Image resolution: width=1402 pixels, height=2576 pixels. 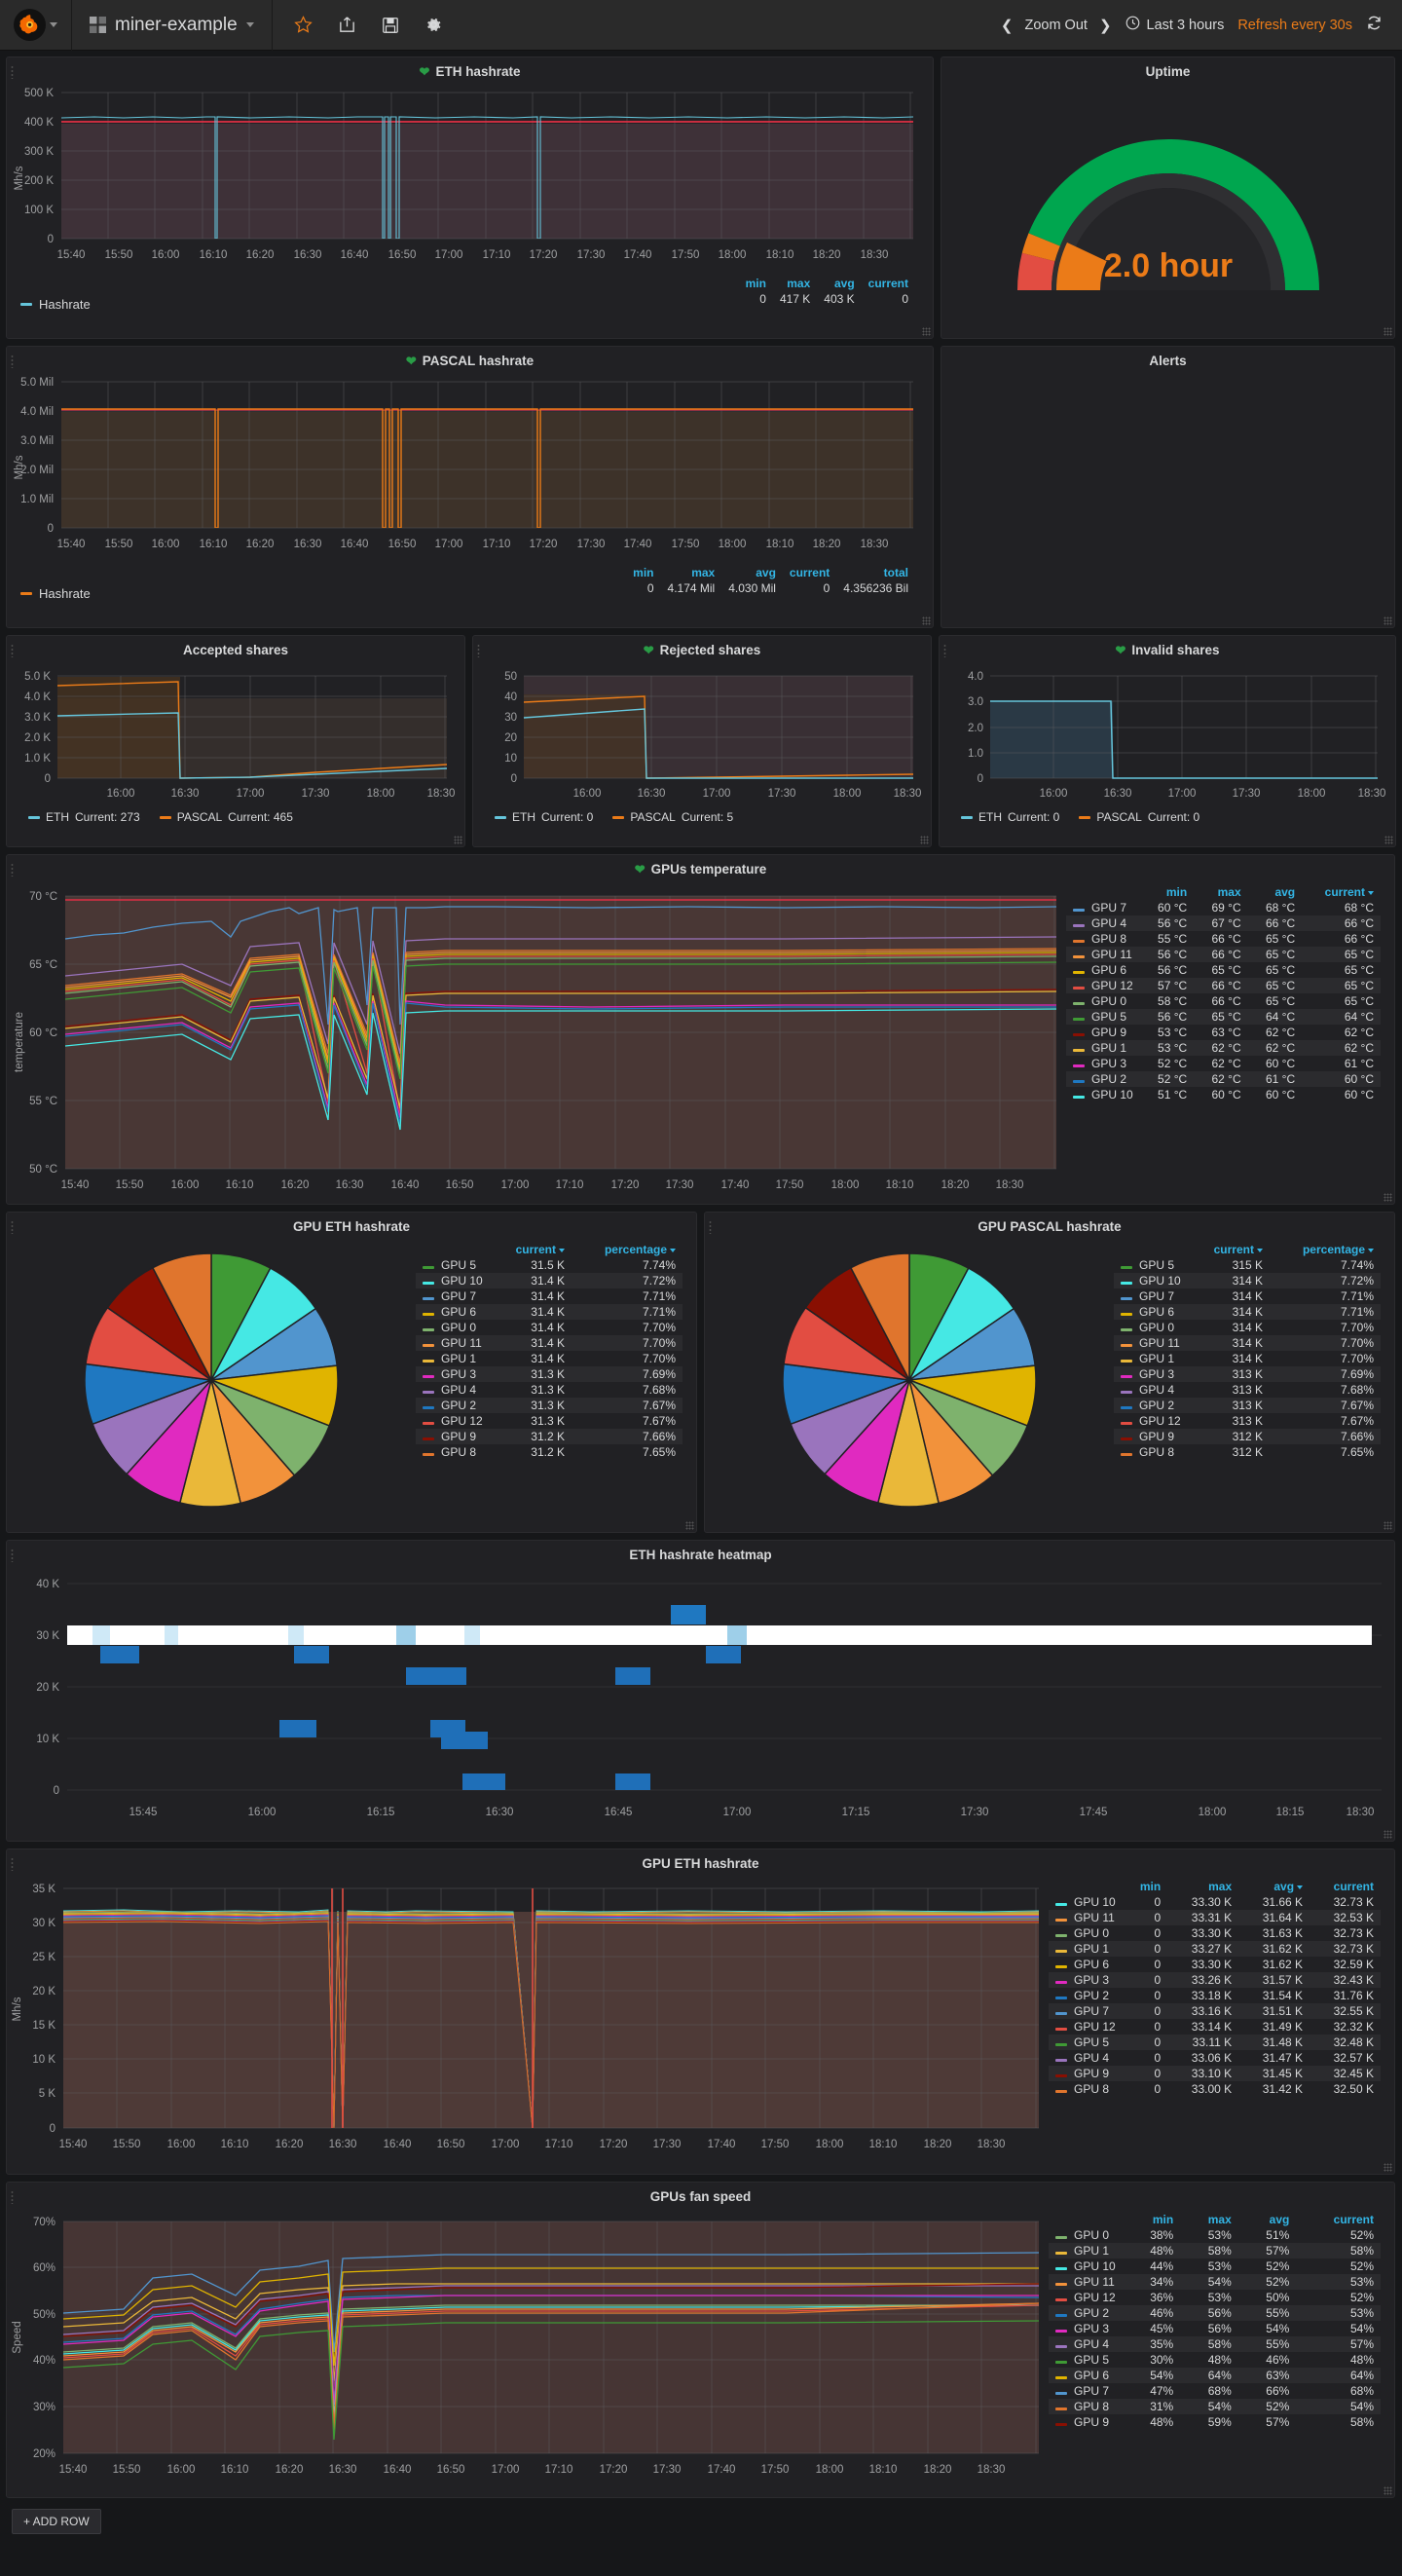 I want to click on time-range-label: Last 3 hours, so click(x=1186, y=25).